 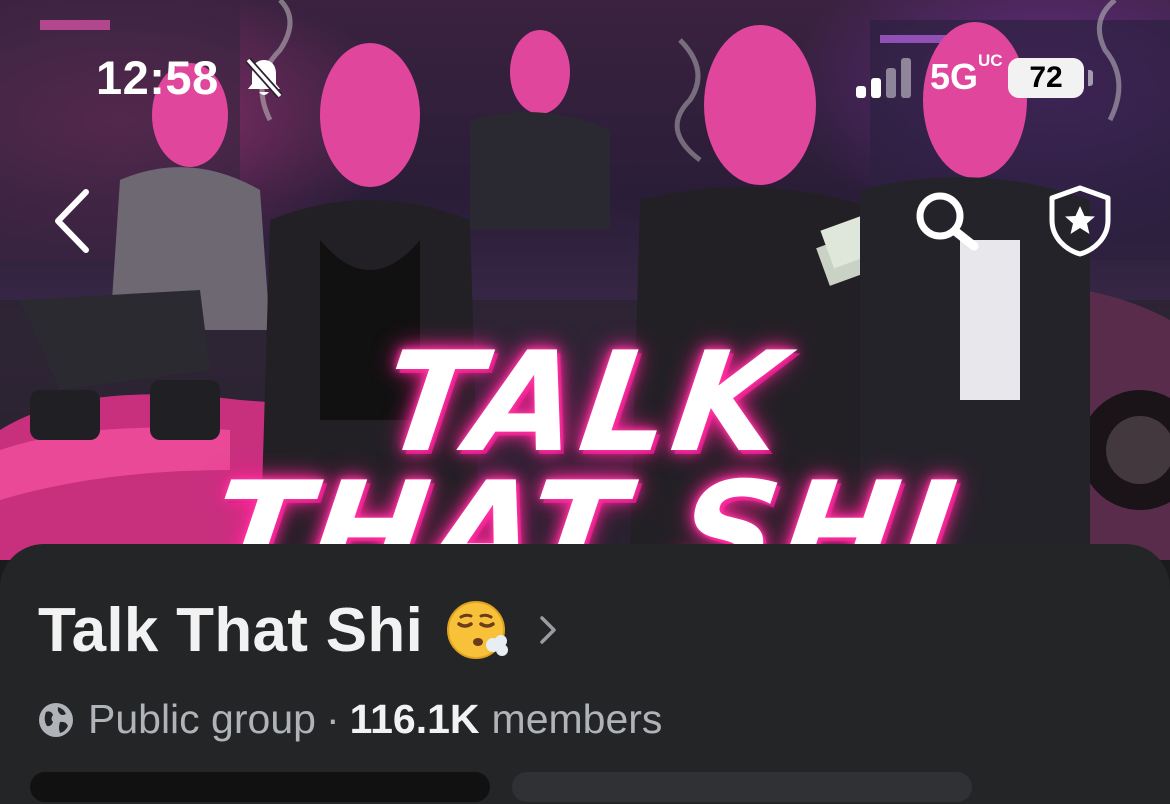 What do you see at coordinates (548, 630) in the screenshot?
I see `chevron-right-icon` at bounding box center [548, 630].